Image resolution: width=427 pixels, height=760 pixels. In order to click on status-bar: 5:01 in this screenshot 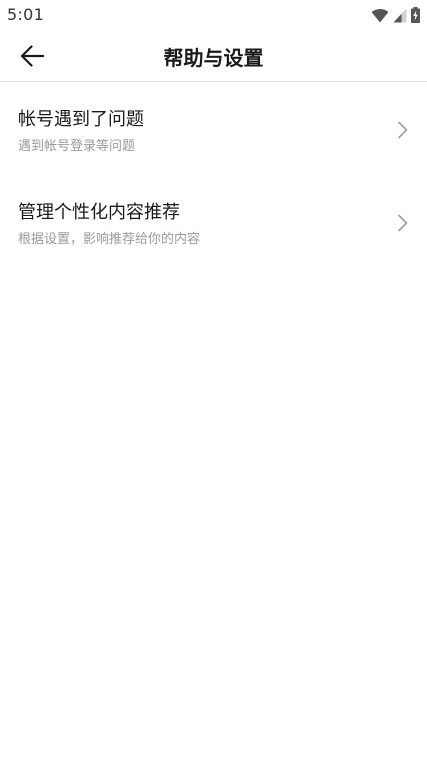, I will do `click(213, 15)`.